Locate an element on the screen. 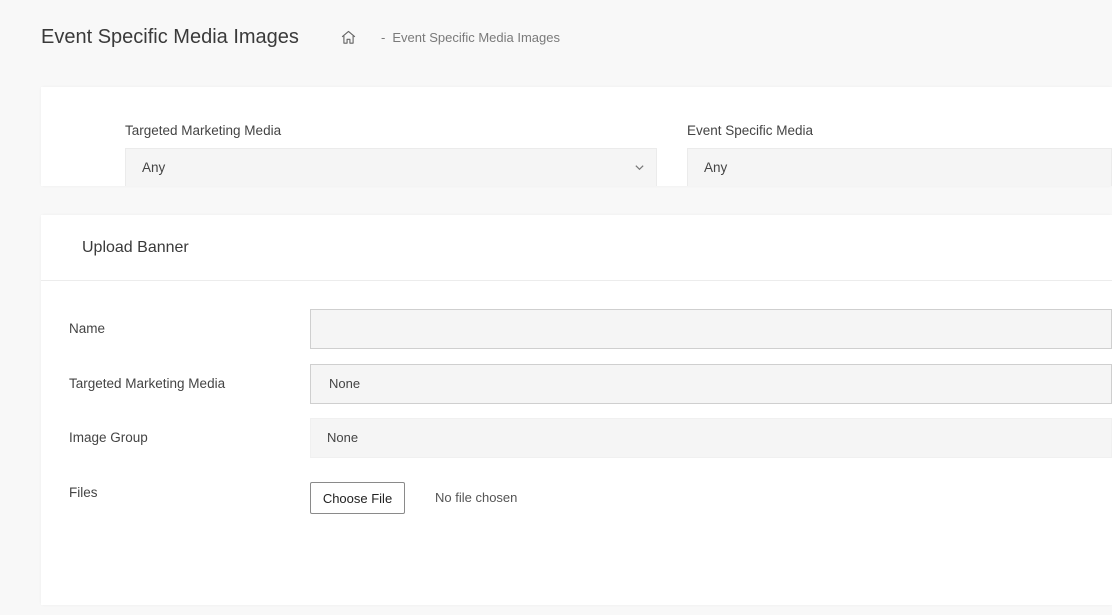  targeted-marketing-select: None is located at coordinates (711, 384).